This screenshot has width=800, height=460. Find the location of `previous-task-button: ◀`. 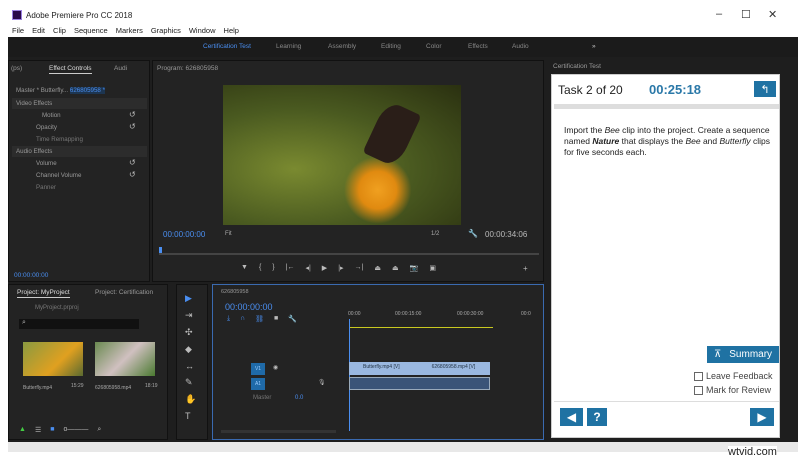

previous-task-button: ◀ is located at coordinates (571, 417).